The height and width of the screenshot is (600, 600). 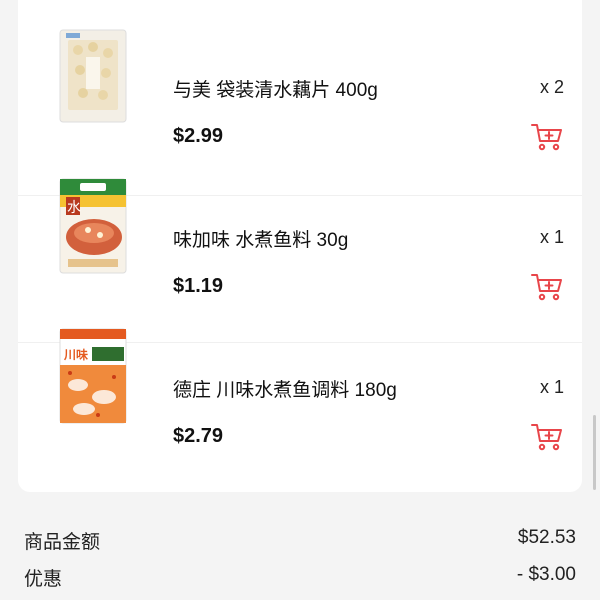 What do you see at coordinates (546, 574) in the screenshot?
I see `discount-value: - $3.00` at bounding box center [546, 574].